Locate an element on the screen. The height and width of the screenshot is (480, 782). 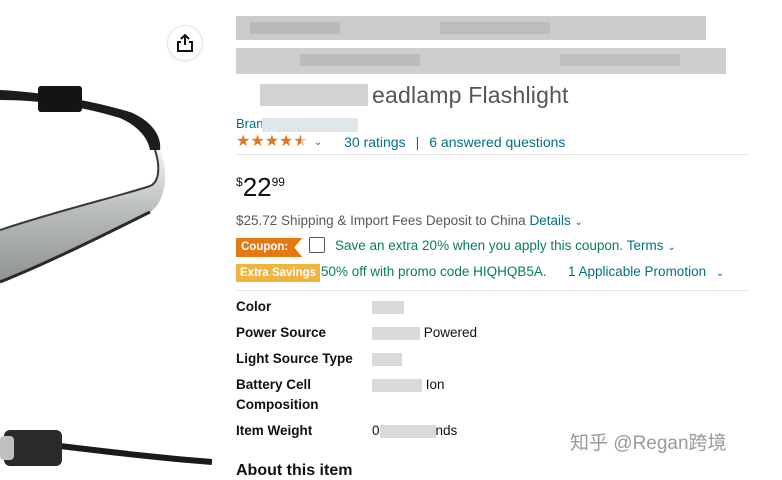
spec-value-battery-cell: Ion is located at coordinates (408, 384).